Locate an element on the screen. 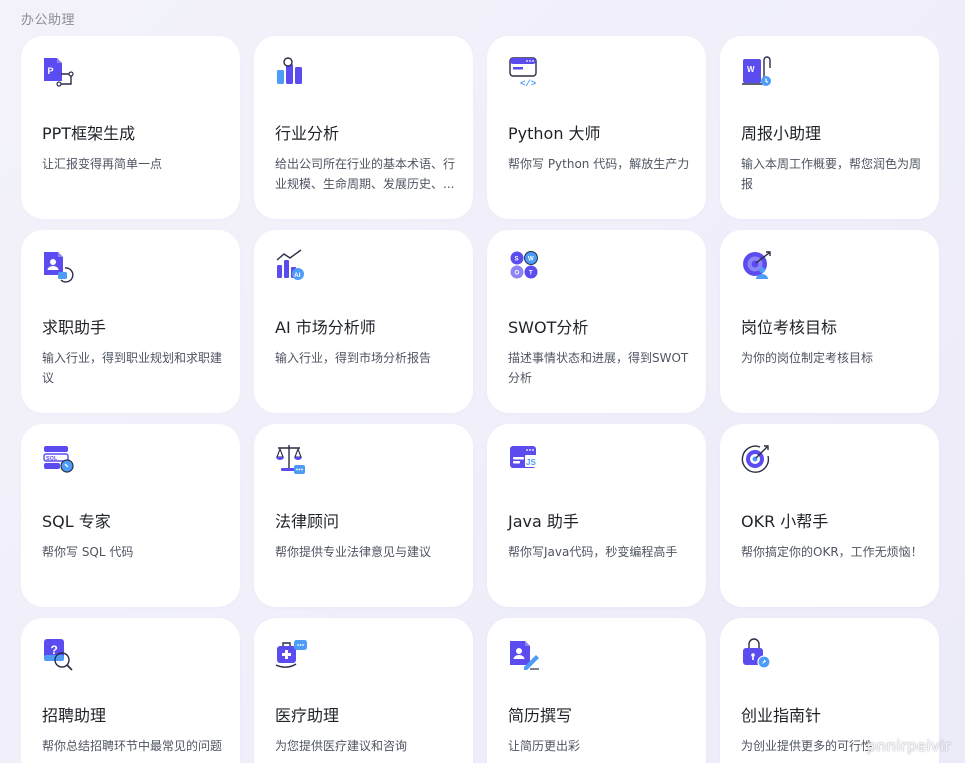  target-person-icon is located at coordinates (758, 266).